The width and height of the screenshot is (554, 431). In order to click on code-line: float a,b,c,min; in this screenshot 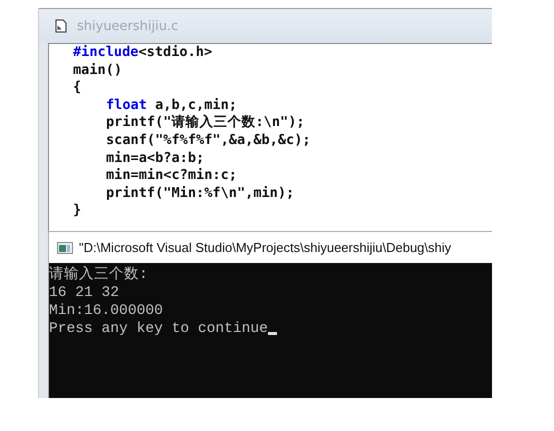, I will do `click(171, 105)`.